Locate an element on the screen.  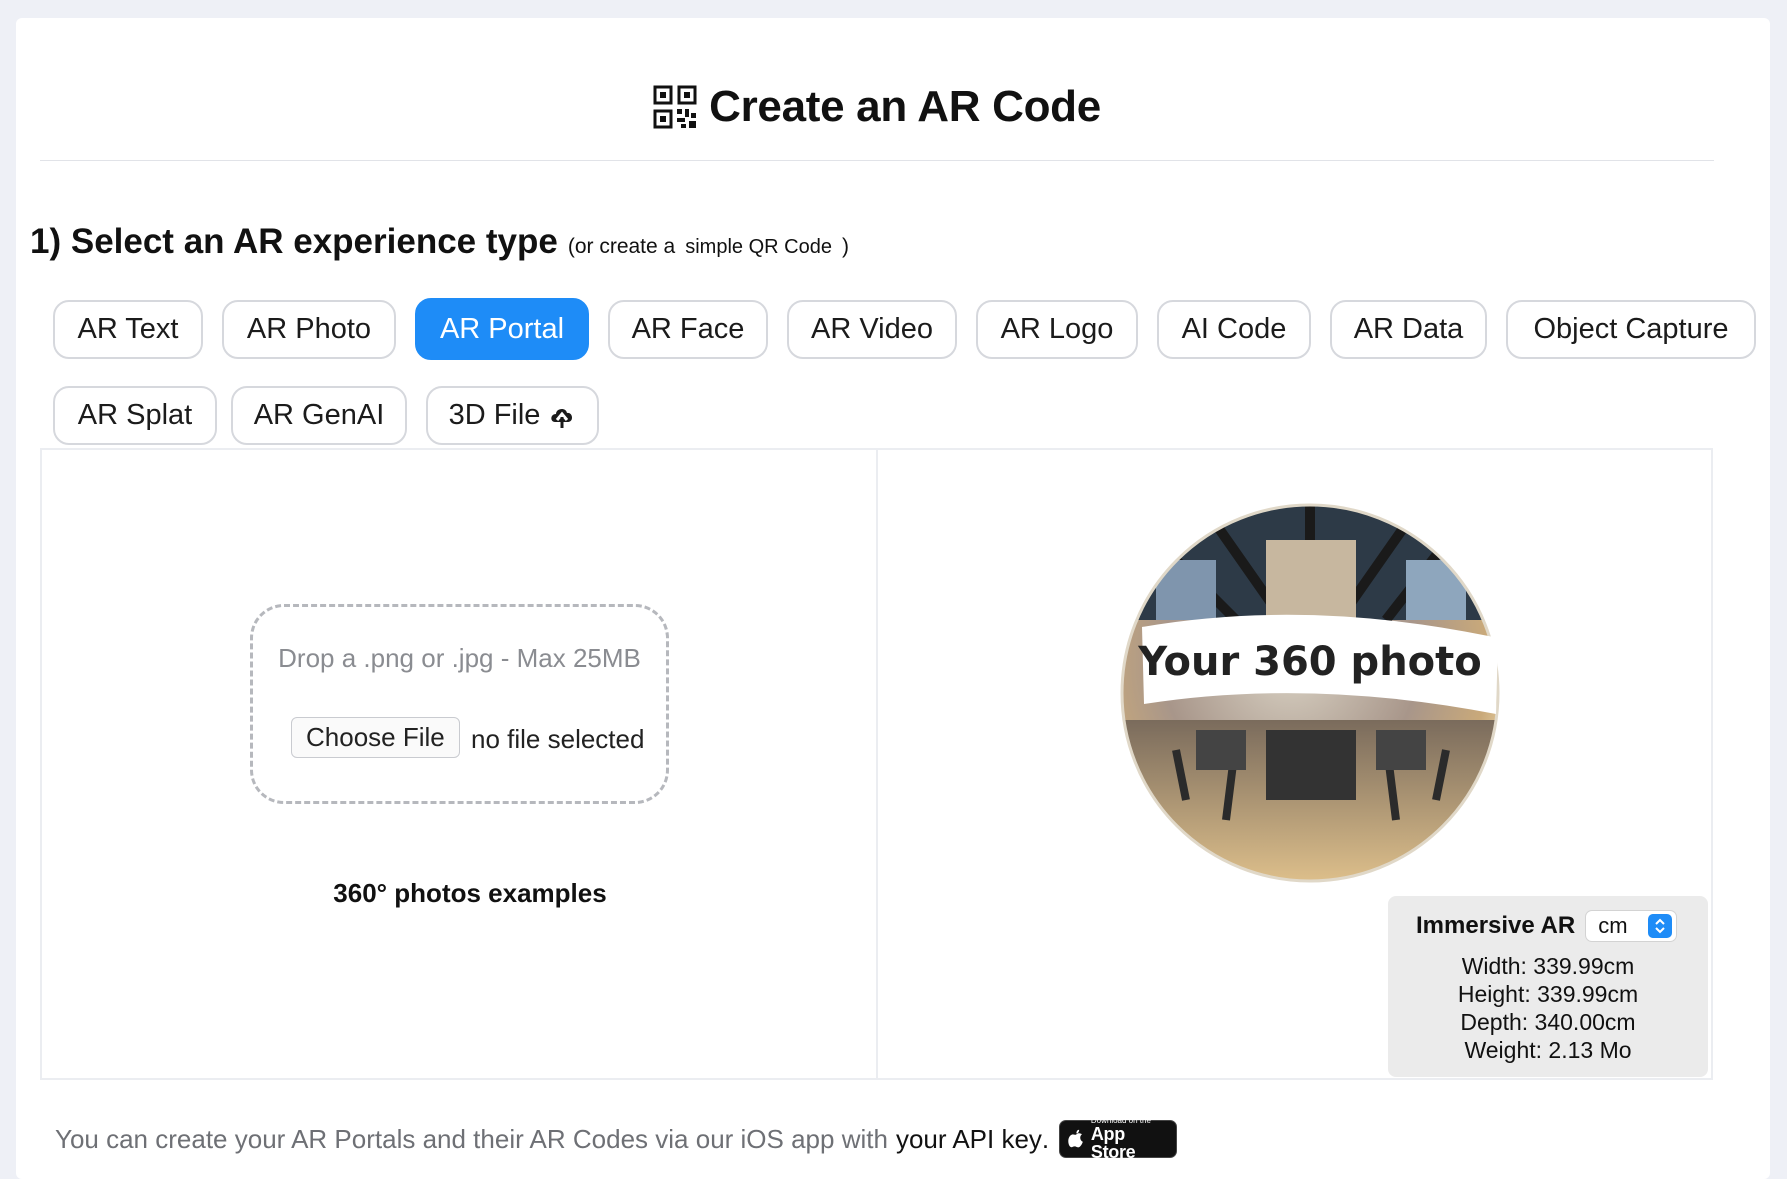
select-arrows-icon is located at coordinates (1660, 926).